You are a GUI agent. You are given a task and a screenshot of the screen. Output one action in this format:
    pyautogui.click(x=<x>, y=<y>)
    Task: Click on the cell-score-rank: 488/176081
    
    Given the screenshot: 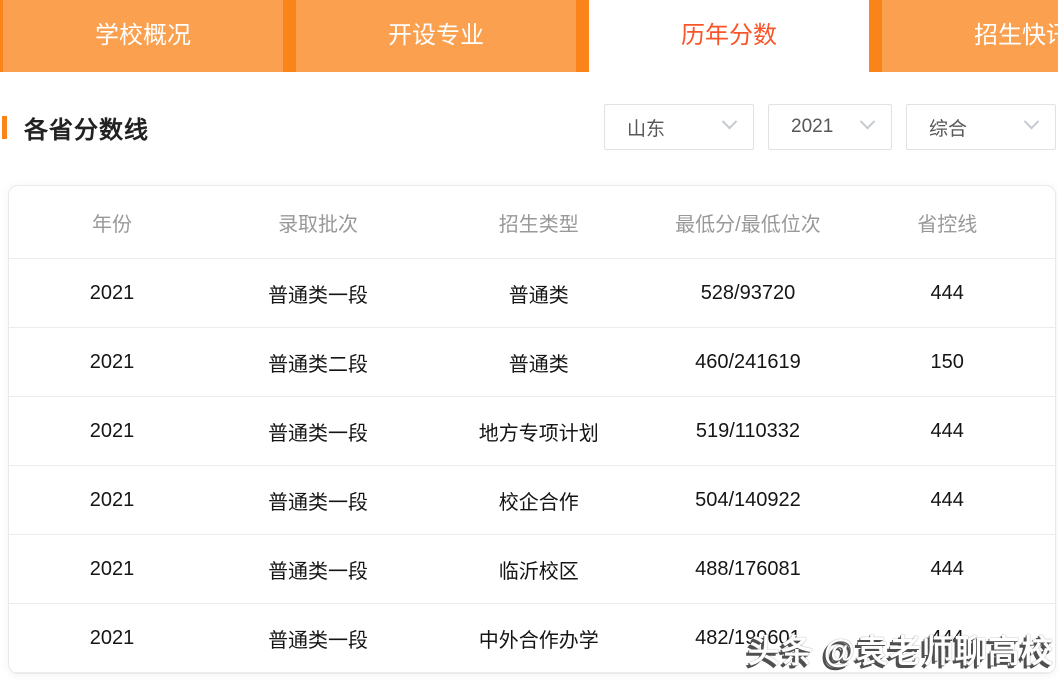 What is the action you would take?
    pyautogui.click(x=748, y=568)
    